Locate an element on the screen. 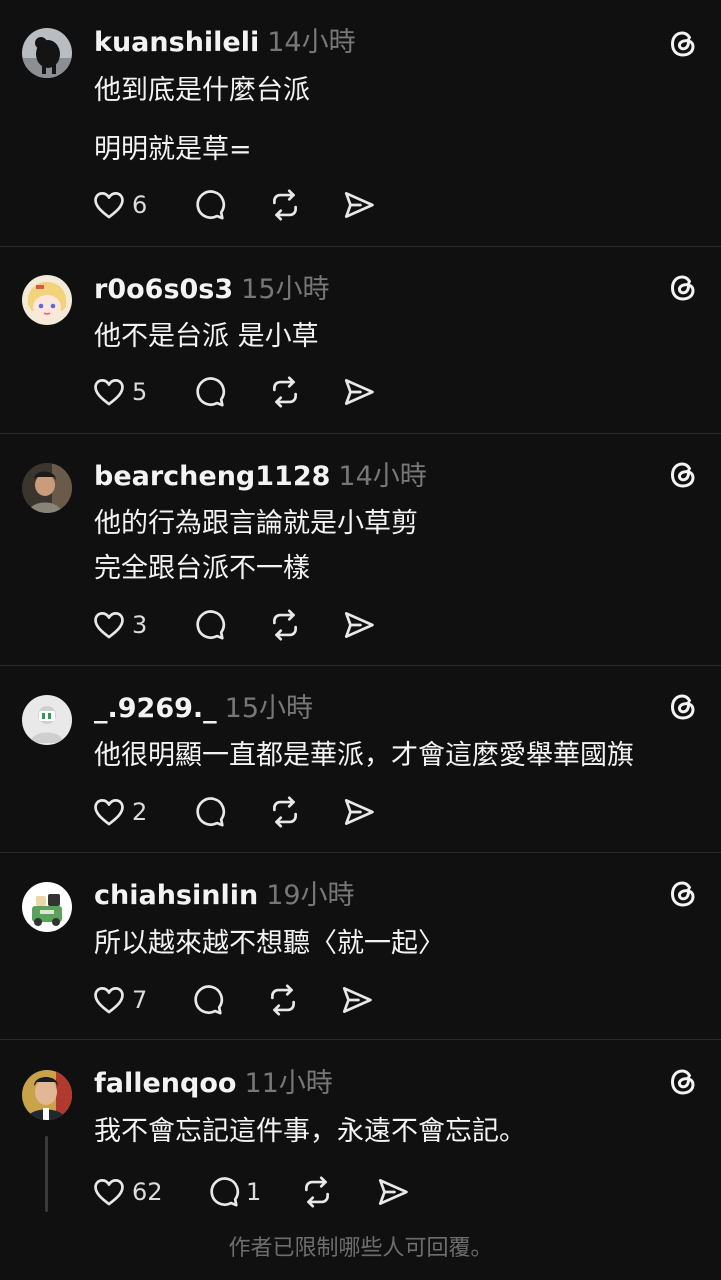 This screenshot has height=1280, width=721. like-count: 3 is located at coordinates (140, 625).